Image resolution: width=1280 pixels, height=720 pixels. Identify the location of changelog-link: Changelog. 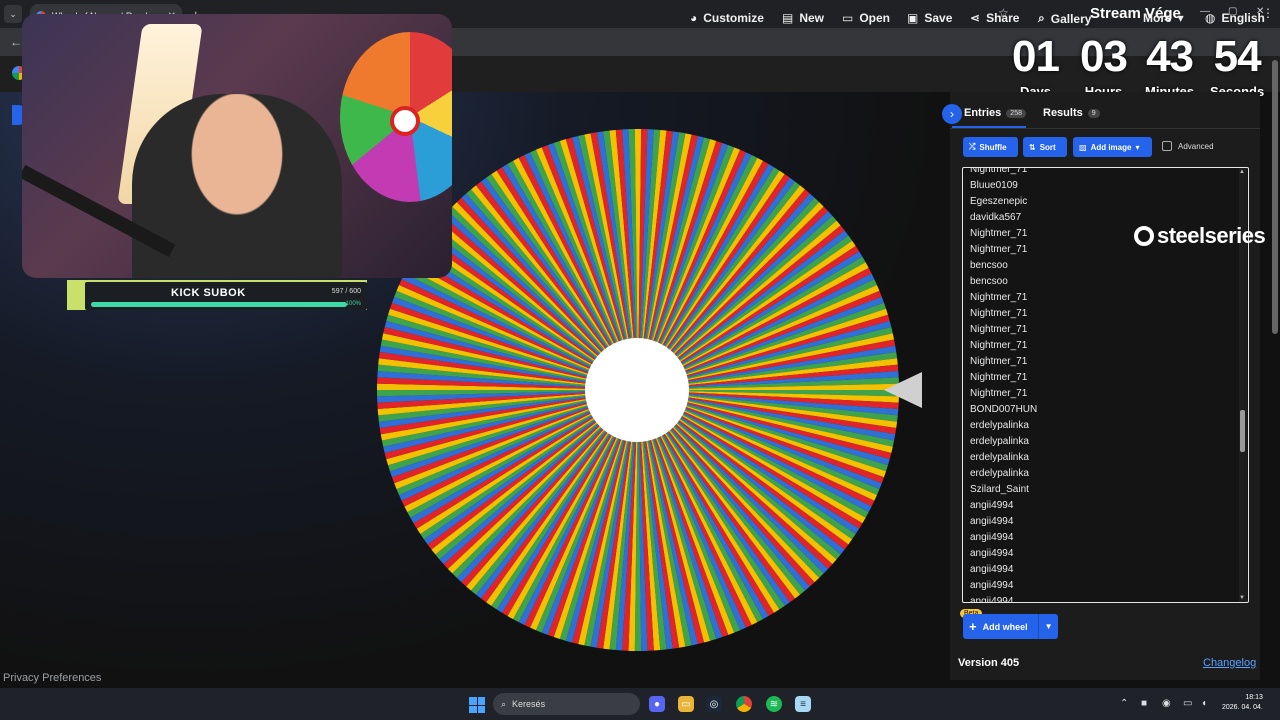
(1229, 663).